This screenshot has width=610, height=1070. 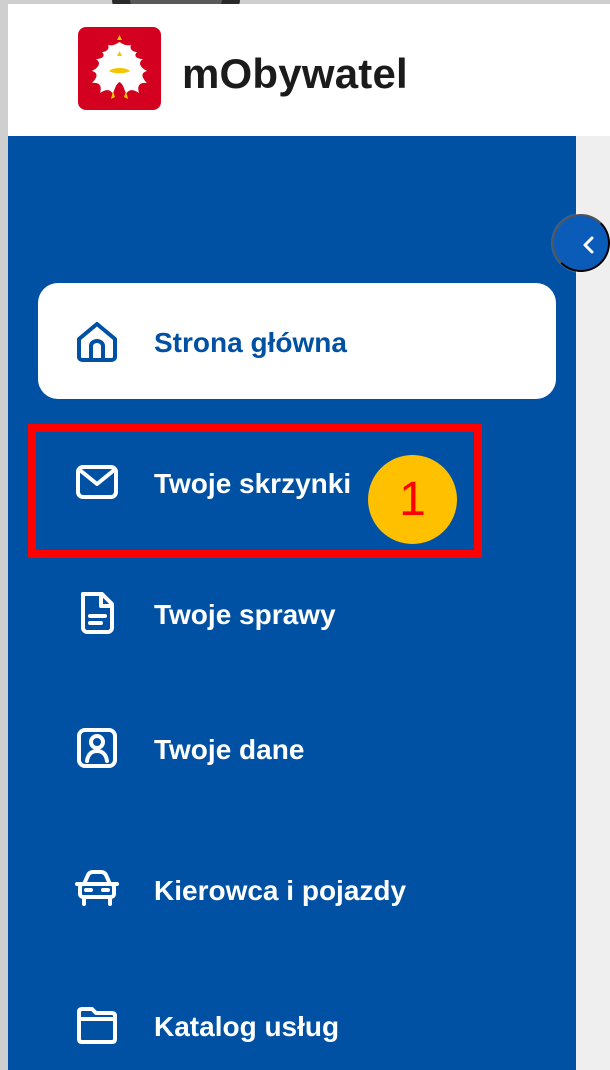 What do you see at coordinates (588, 245) in the screenshot?
I see `chevron-left-icon` at bounding box center [588, 245].